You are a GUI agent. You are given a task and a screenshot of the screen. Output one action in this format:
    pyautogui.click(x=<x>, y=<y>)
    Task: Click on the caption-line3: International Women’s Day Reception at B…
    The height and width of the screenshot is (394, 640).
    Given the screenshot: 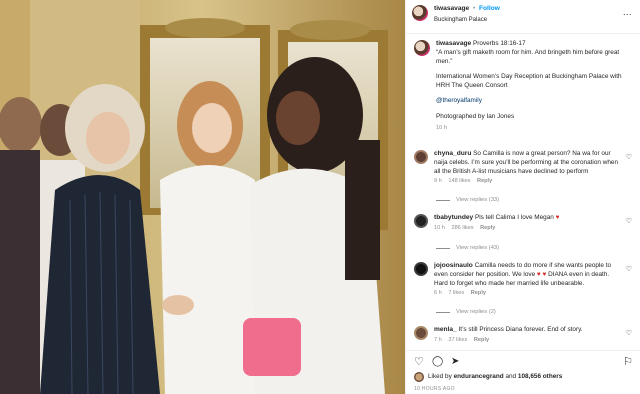 What is the action you would take?
    pyautogui.click(x=529, y=81)
    